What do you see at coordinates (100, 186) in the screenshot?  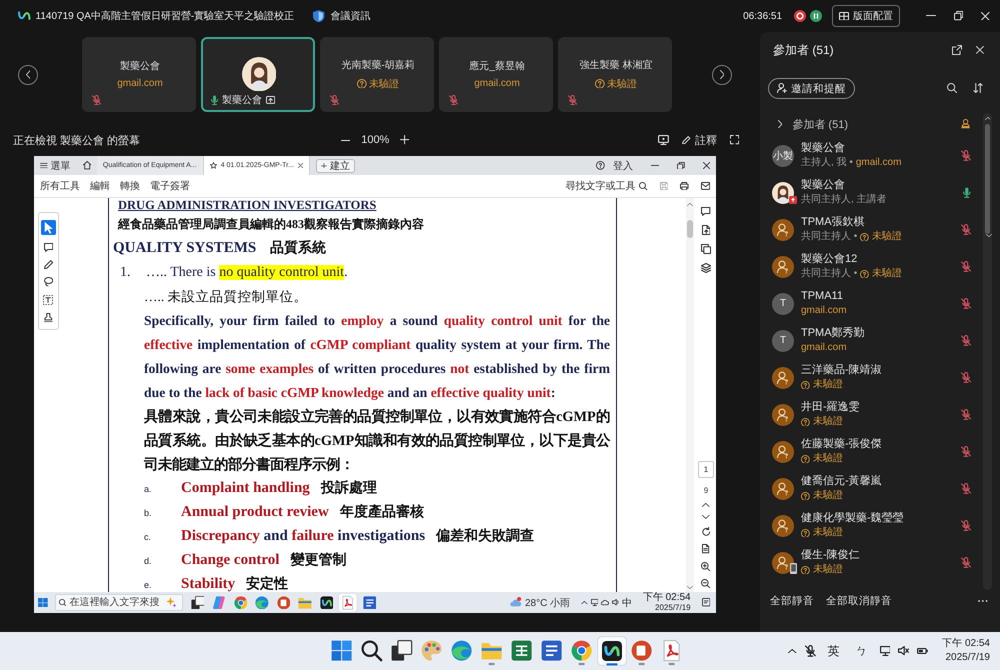 I see `menu-item: 編輯` at bounding box center [100, 186].